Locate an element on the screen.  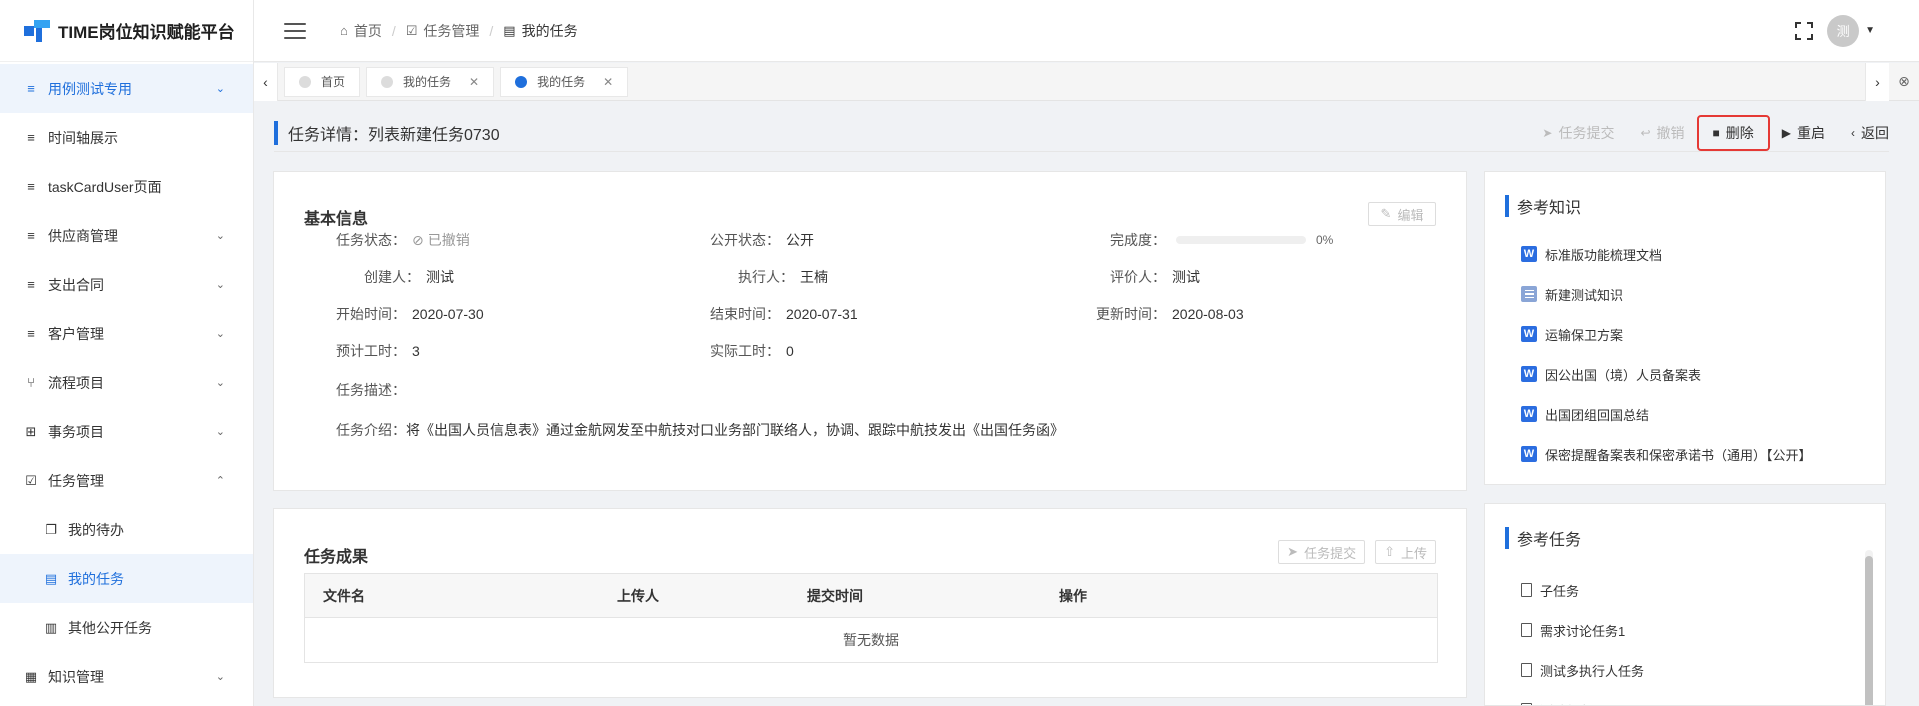
trash-icon: ■ is located at coordinates (1716, 132).